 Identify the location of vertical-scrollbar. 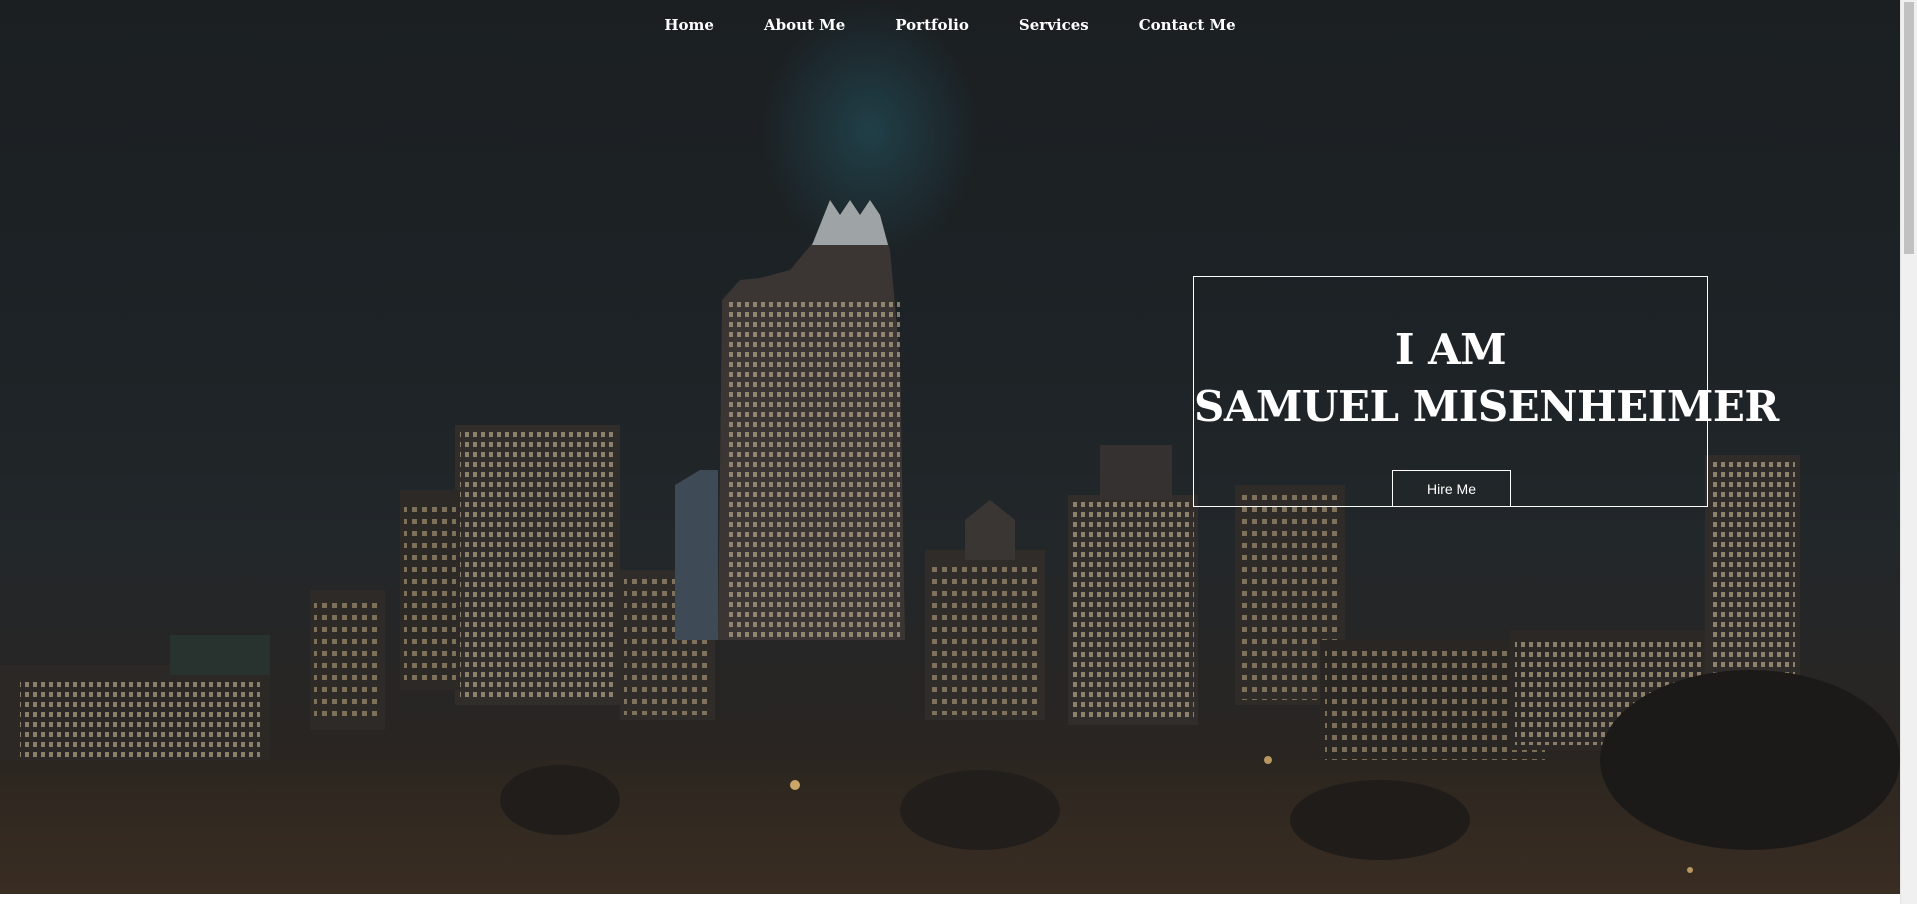
(1908, 452).